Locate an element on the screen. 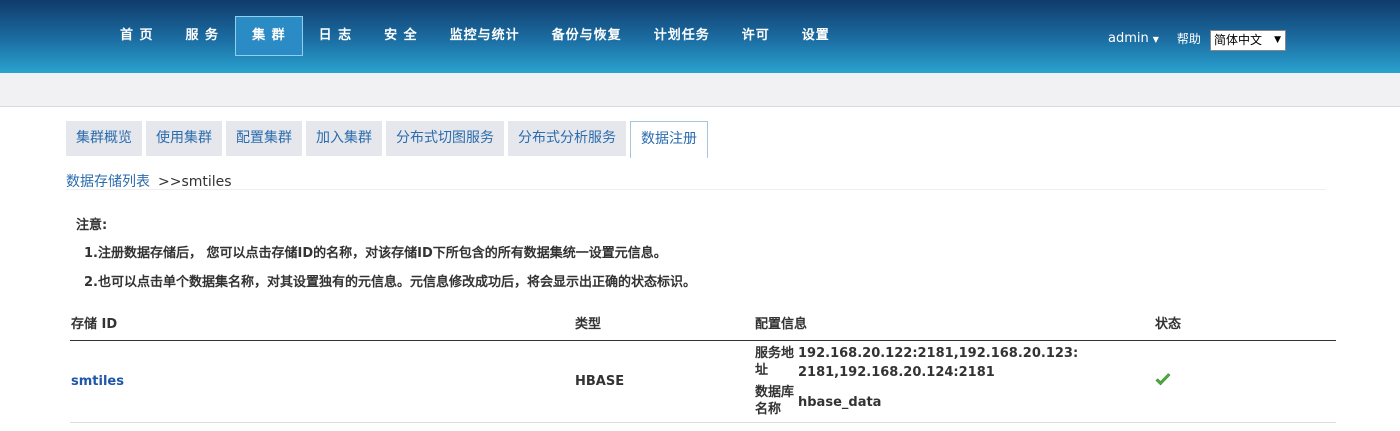 The width and height of the screenshot is (1400, 431). nav-item-cluster: 集 群 is located at coordinates (269, 36).